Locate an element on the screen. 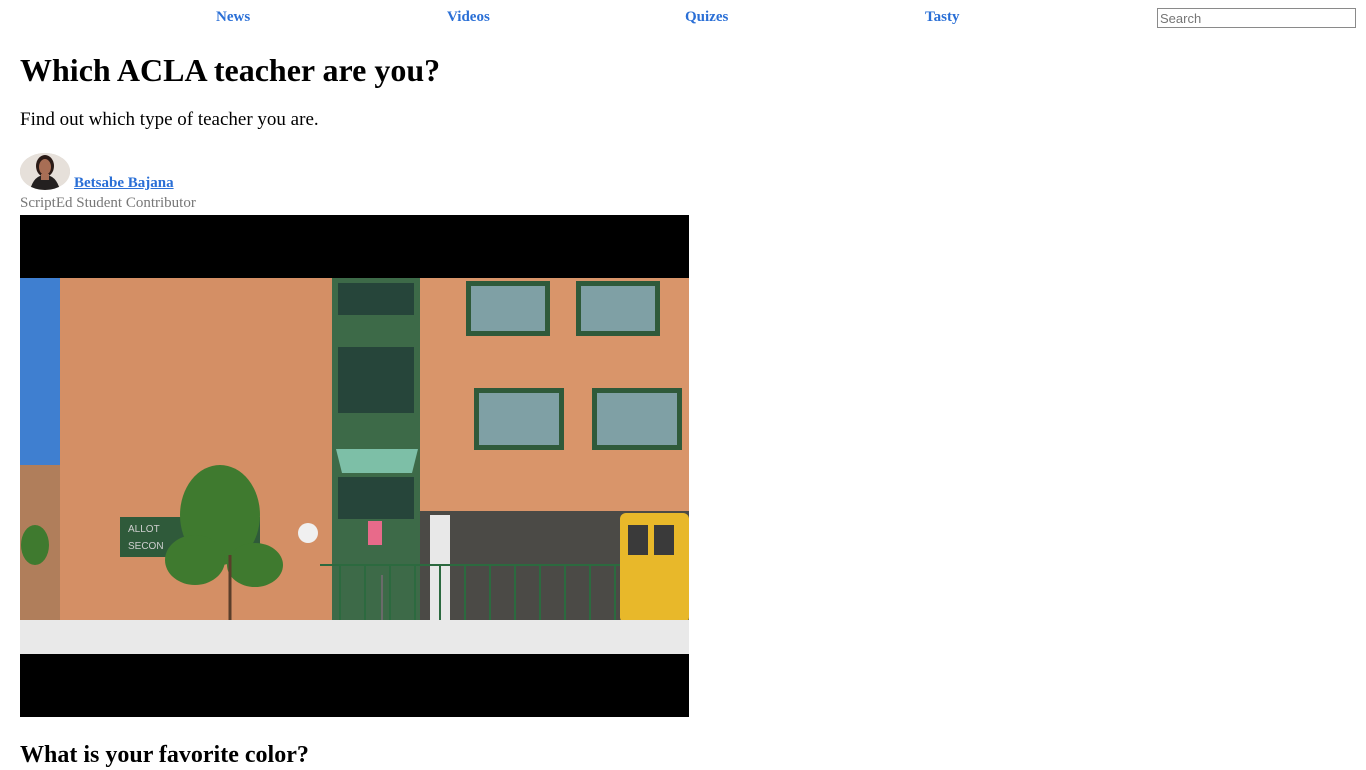  author-avatar is located at coordinates (45, 171).